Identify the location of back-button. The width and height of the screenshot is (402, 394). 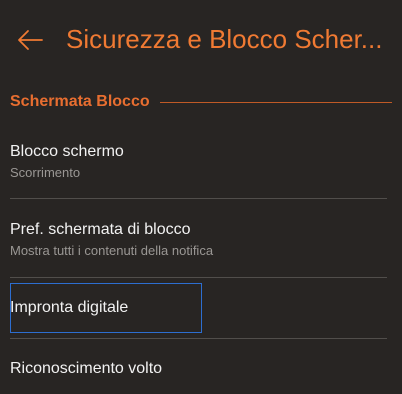
(30, 40).